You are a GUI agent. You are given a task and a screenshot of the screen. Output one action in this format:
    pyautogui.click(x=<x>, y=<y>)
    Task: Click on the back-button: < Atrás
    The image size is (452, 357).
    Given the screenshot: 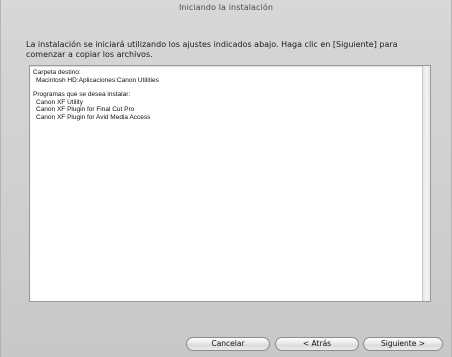 What is the action you would take?
    pyautogui.click(x=317, y=344)
    